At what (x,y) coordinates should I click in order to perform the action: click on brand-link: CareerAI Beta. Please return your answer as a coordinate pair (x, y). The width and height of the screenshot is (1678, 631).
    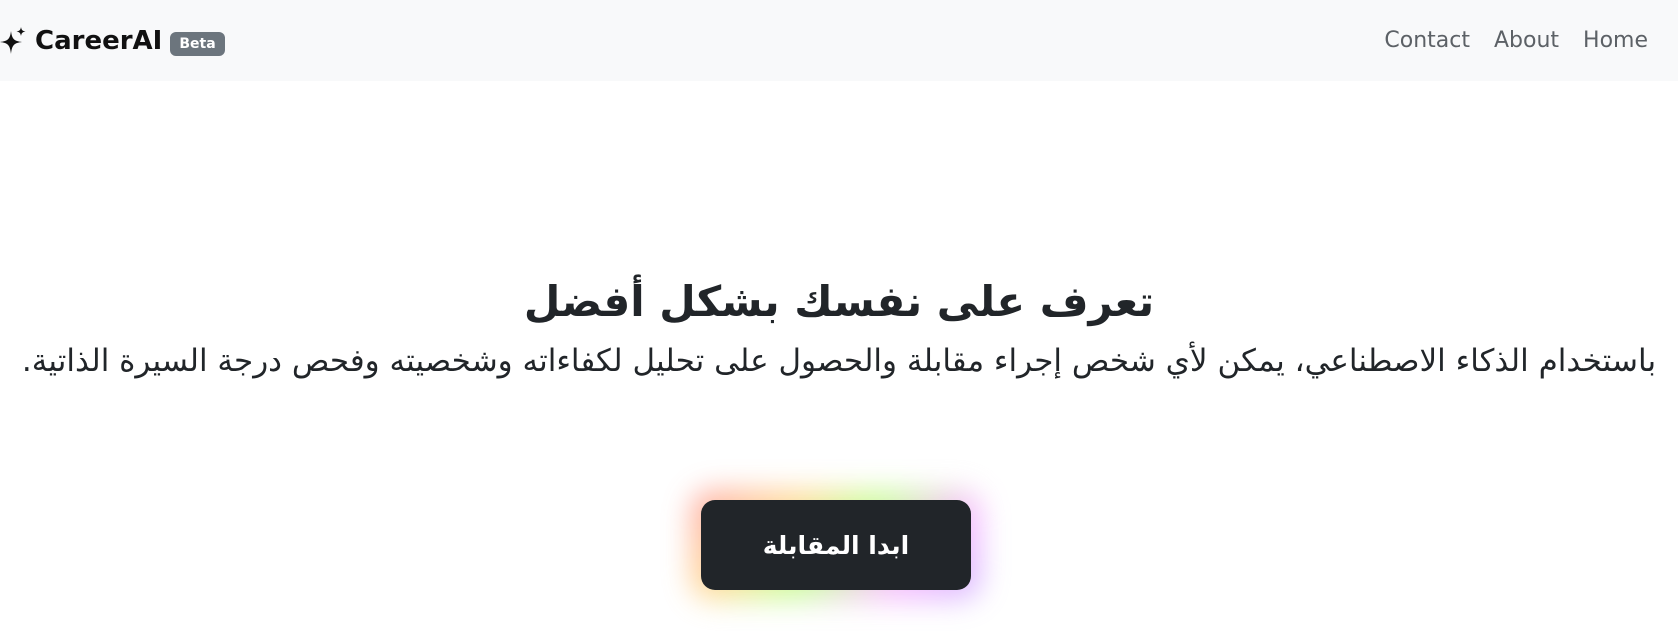
    Looking at the image, I should click on (112, 40).